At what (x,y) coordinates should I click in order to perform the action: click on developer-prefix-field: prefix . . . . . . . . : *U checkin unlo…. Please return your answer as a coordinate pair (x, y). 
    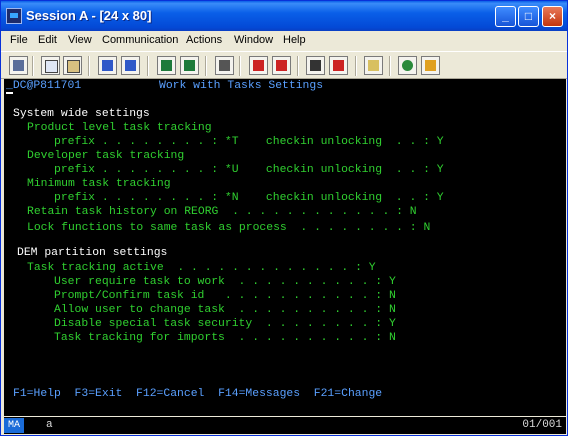
    Looking at the image, I should click on (249, 170).